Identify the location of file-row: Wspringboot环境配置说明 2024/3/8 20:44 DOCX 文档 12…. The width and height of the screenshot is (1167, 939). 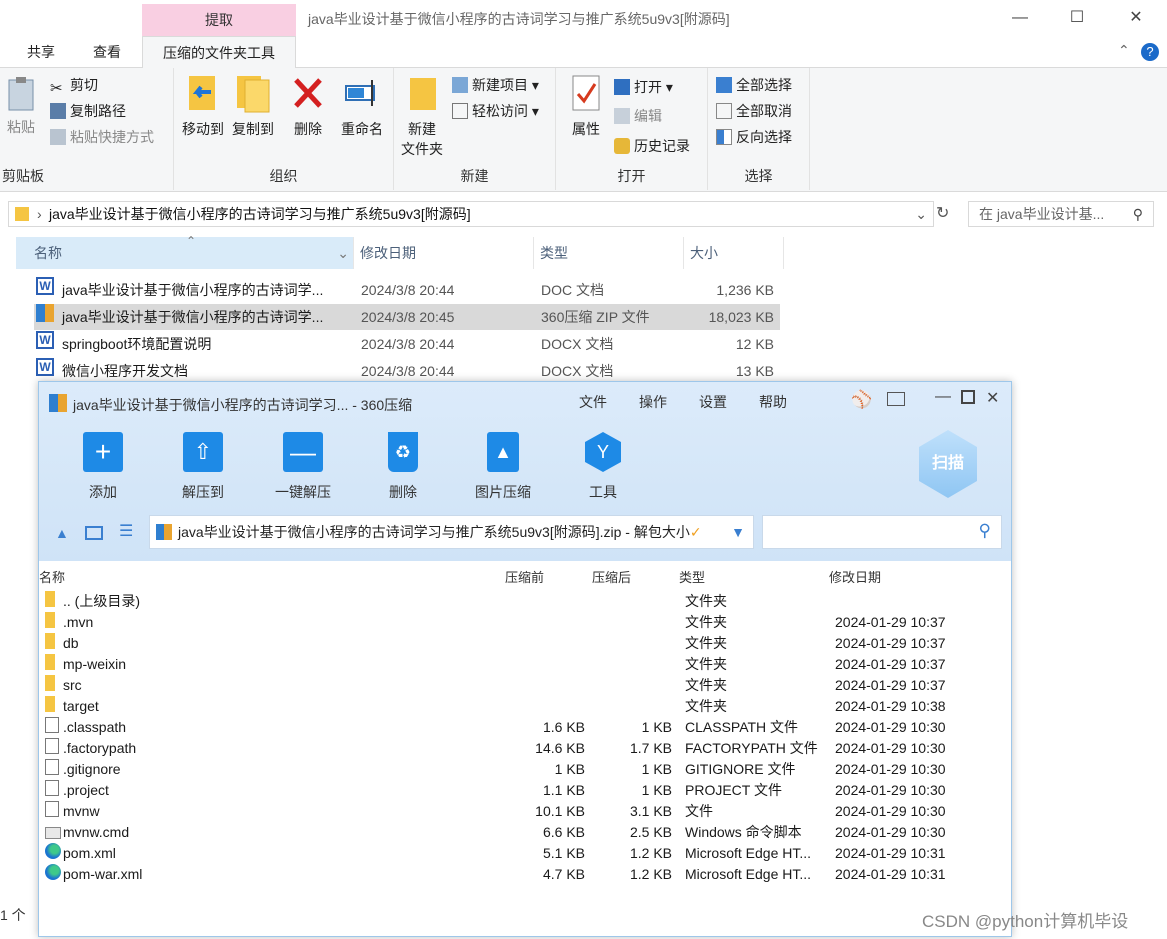
(407, 344).